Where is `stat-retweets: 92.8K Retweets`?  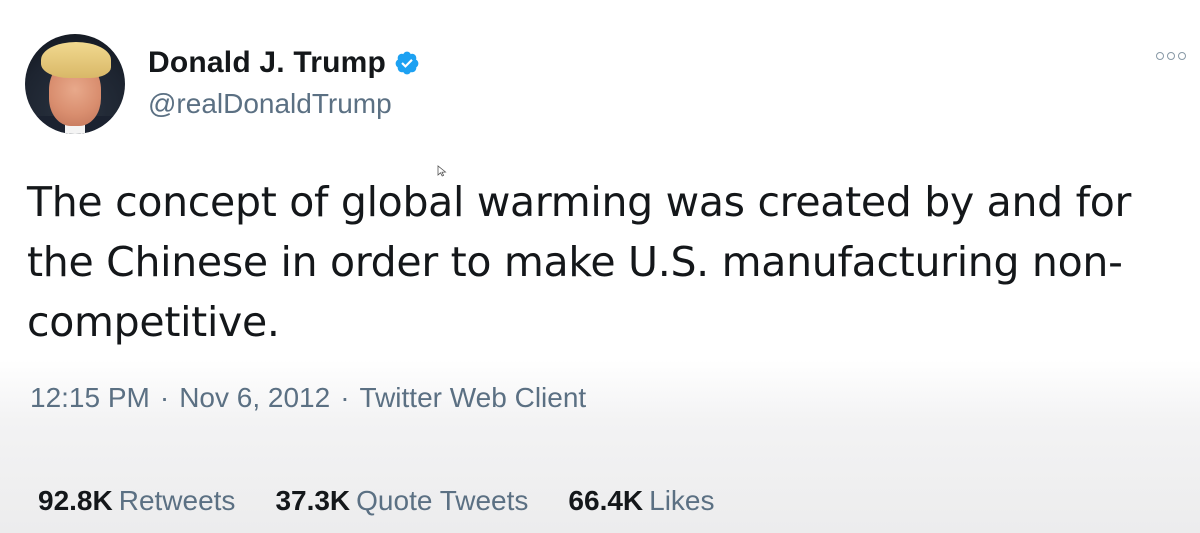
stat-retweets: 92.8K Retweets is located at coordinates (136, 501).